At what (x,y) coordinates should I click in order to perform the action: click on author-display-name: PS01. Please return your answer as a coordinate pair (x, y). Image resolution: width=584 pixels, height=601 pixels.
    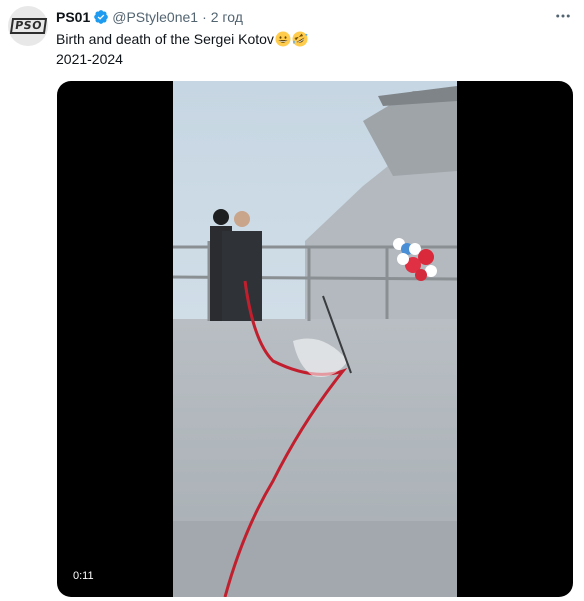
    Looking at the image, I should click on (73, 17).